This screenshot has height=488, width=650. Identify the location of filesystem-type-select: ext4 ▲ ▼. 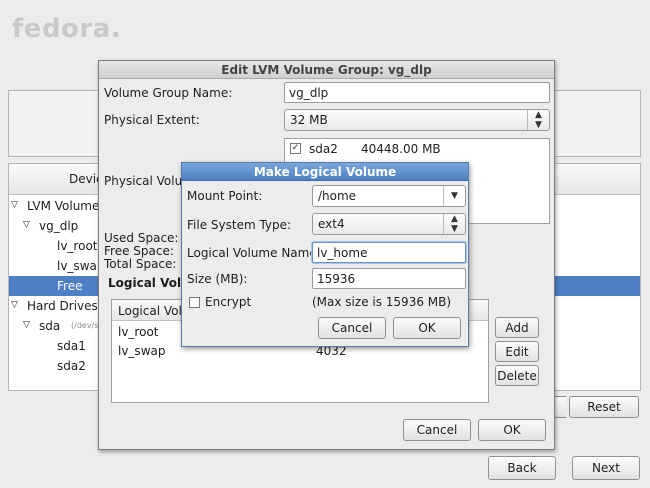
(389, 224).